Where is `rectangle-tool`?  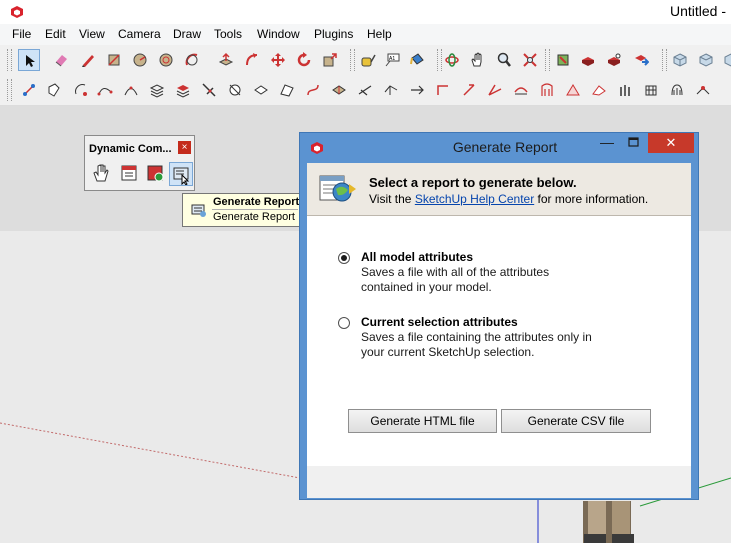 rectangle-tool is located at coordinates (114, 60).